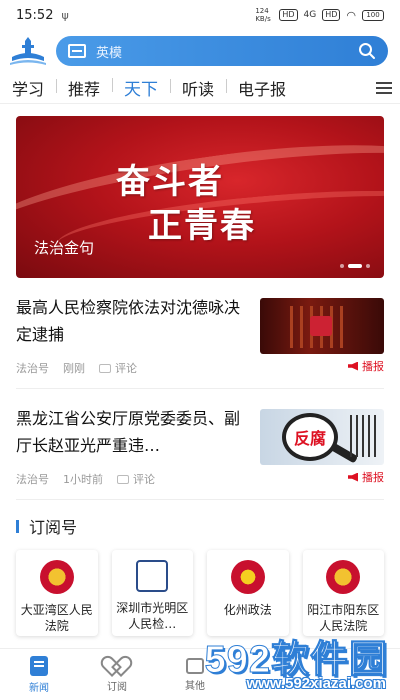 This screenshot has height=700, width=400. What do you see at coordinates (288, 15) in the screenshot?
I see `hd-badge-1: HD` at bounding box center [288, 15].